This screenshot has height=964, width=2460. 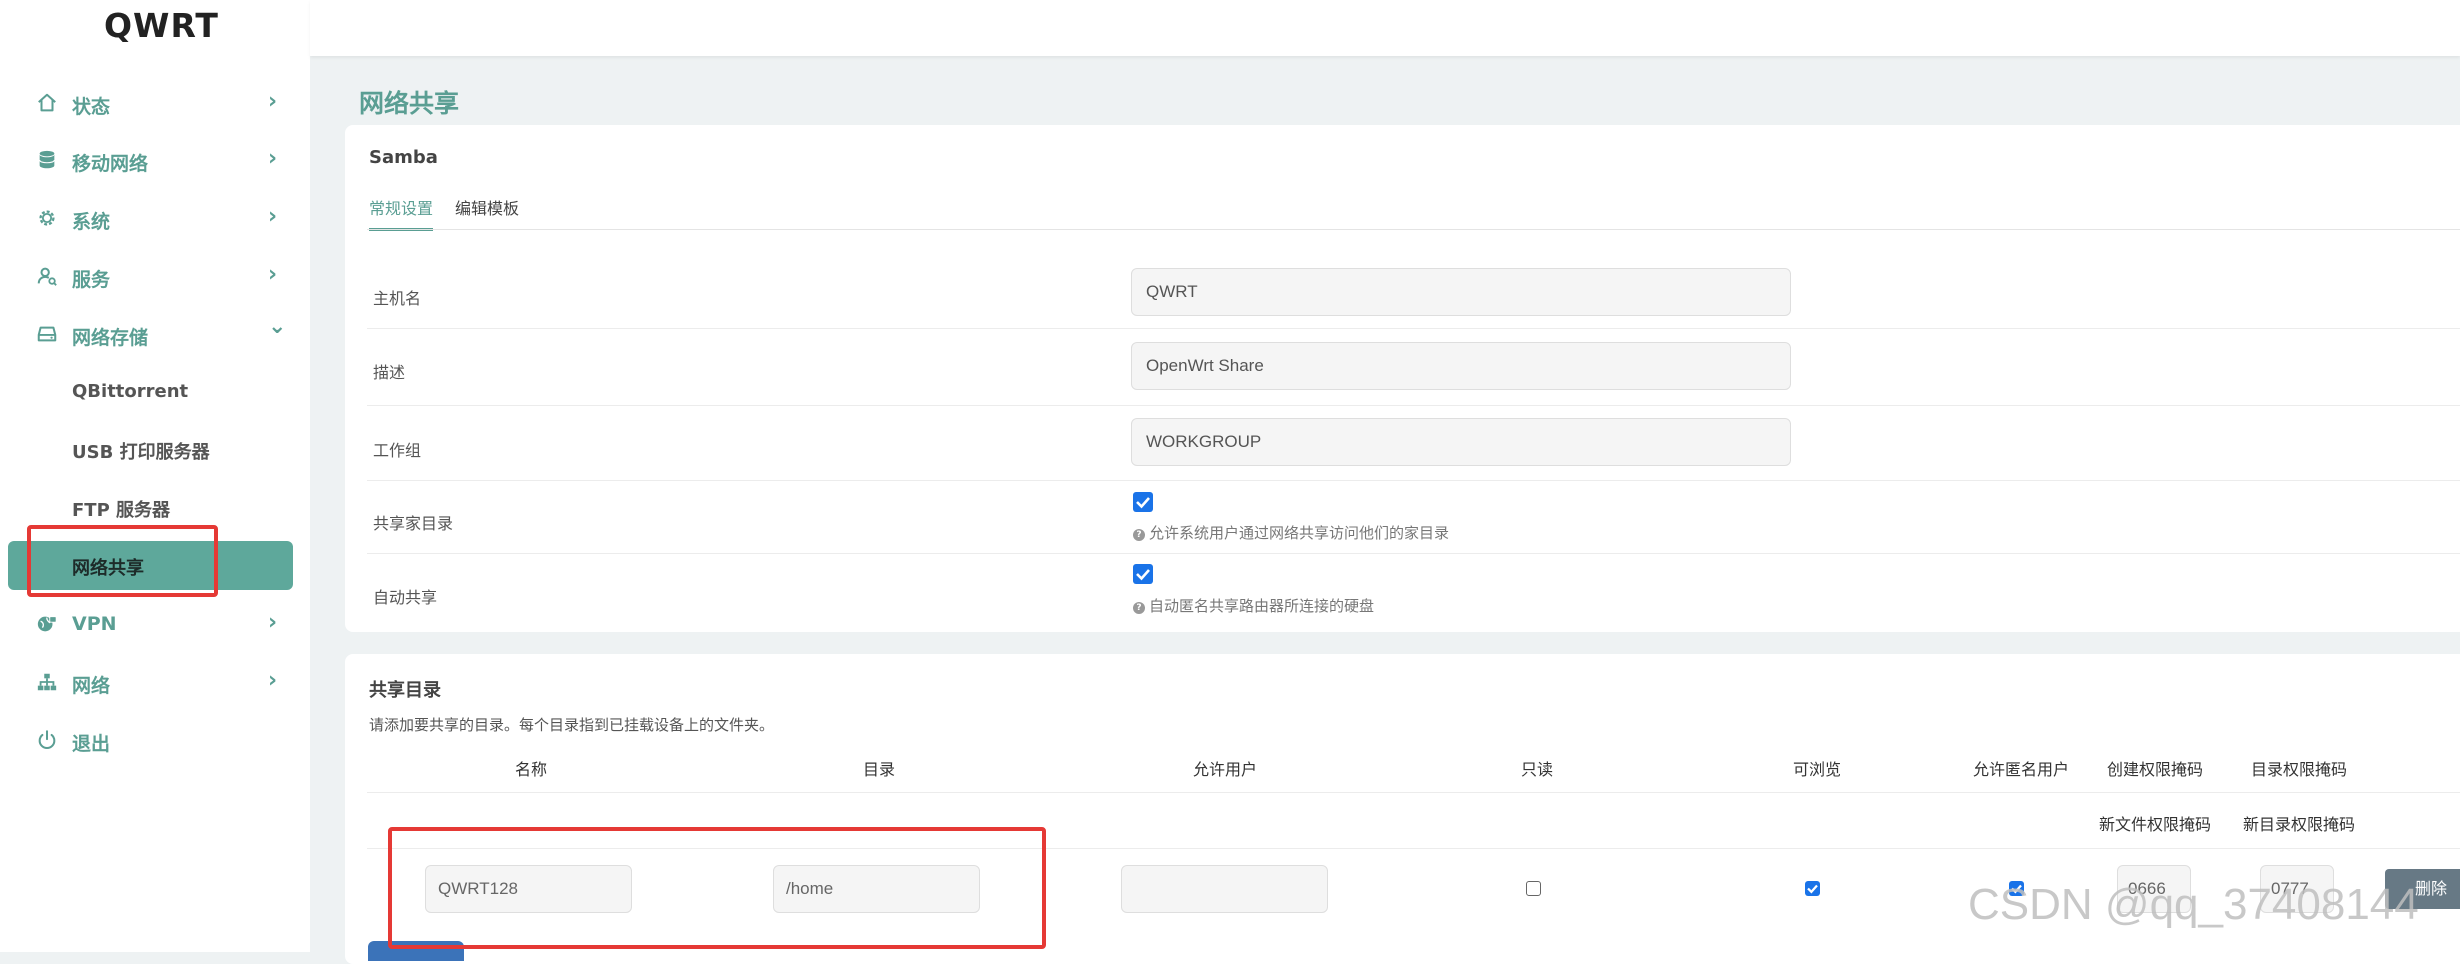 What do you see at coordinates (110, 338) in the screenshot?
I see `sidebar-item-label: 网络存储` at bounding box center [110, 338].